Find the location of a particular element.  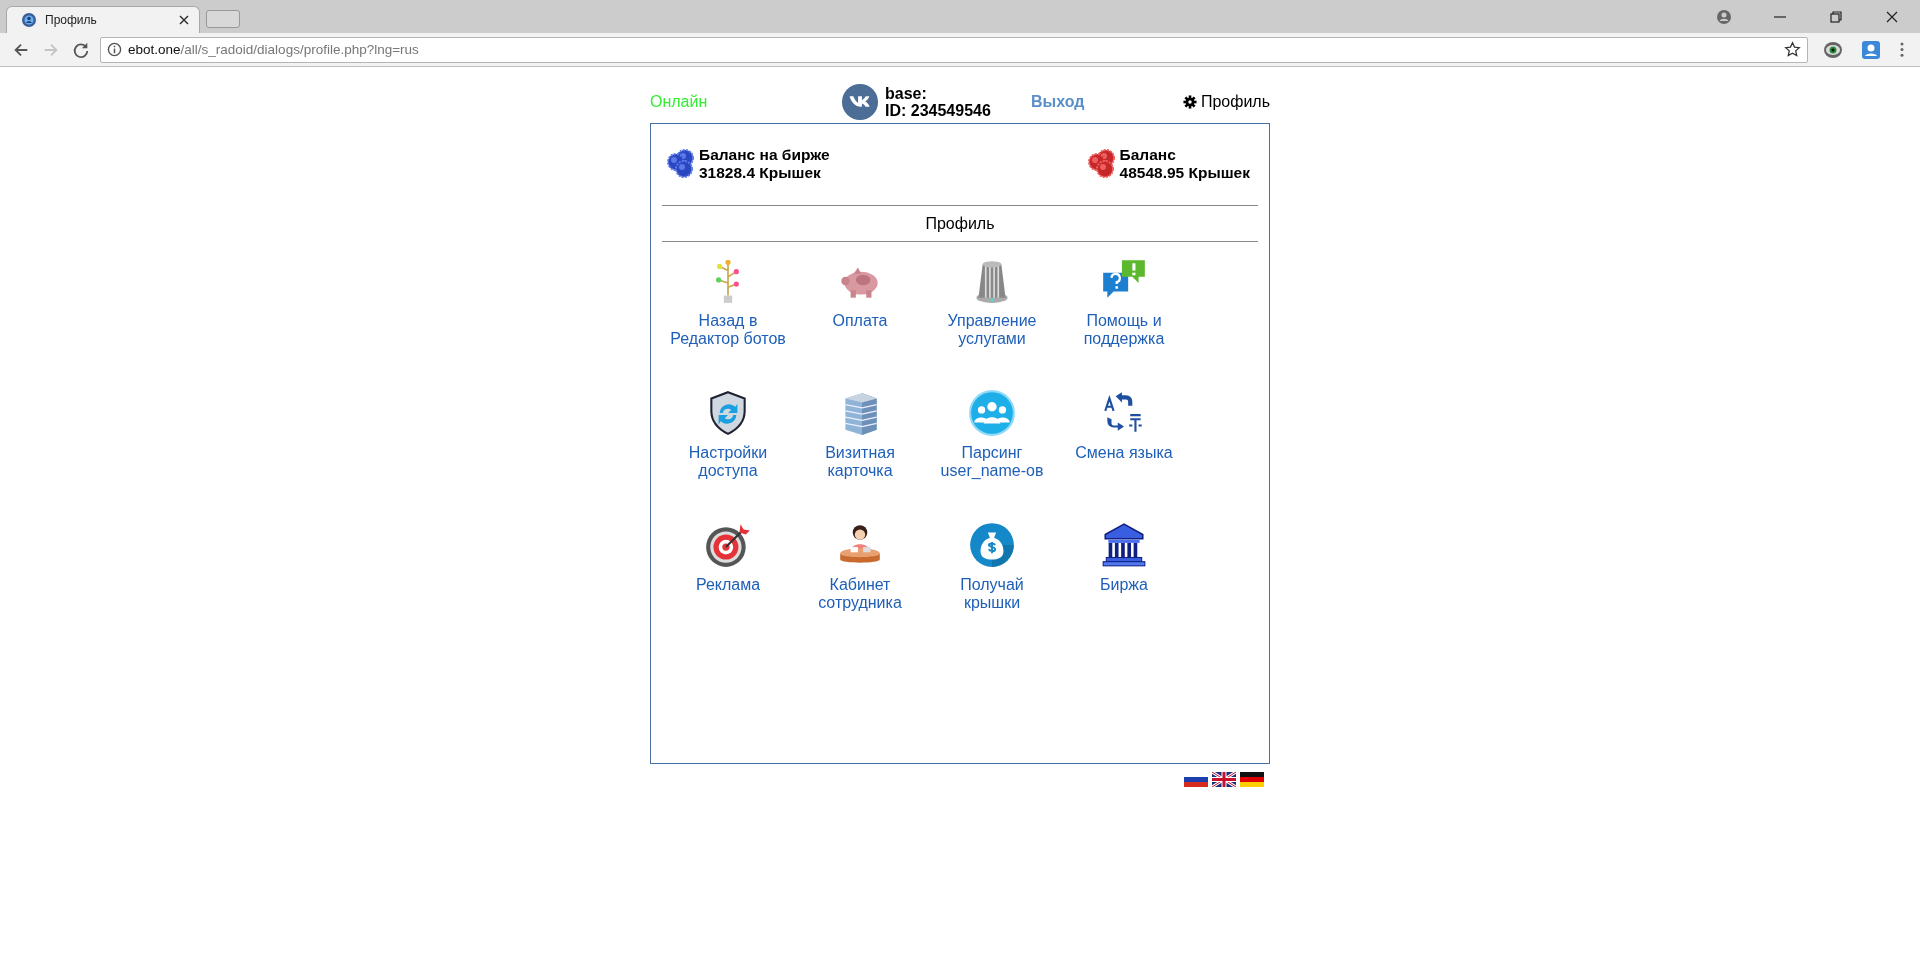

balance-title: Баланс is located at coordinates (1148, 155).